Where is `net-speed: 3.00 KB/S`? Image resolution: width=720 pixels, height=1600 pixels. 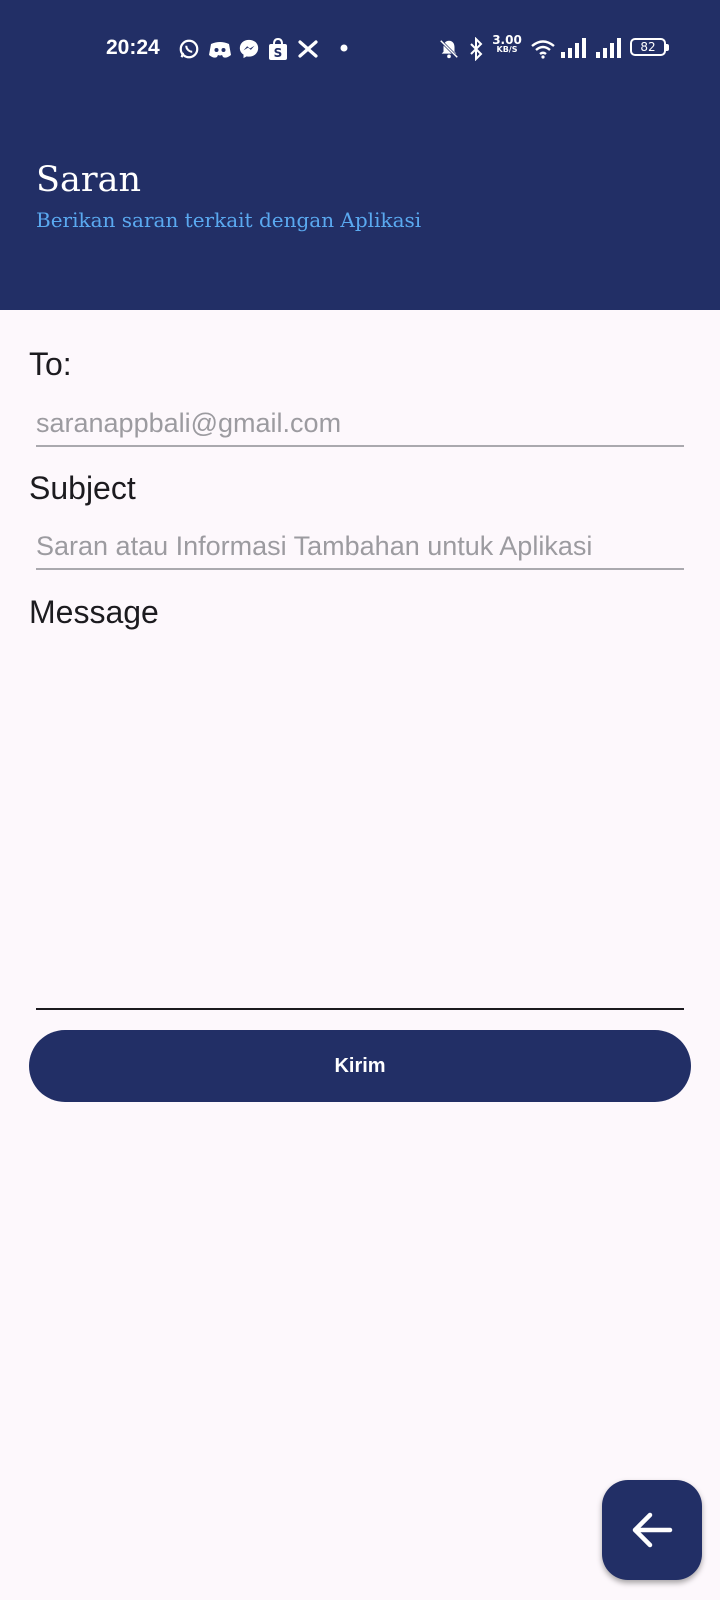
net-speed: 3.00 KB/S is located at coordinates (507, 43).